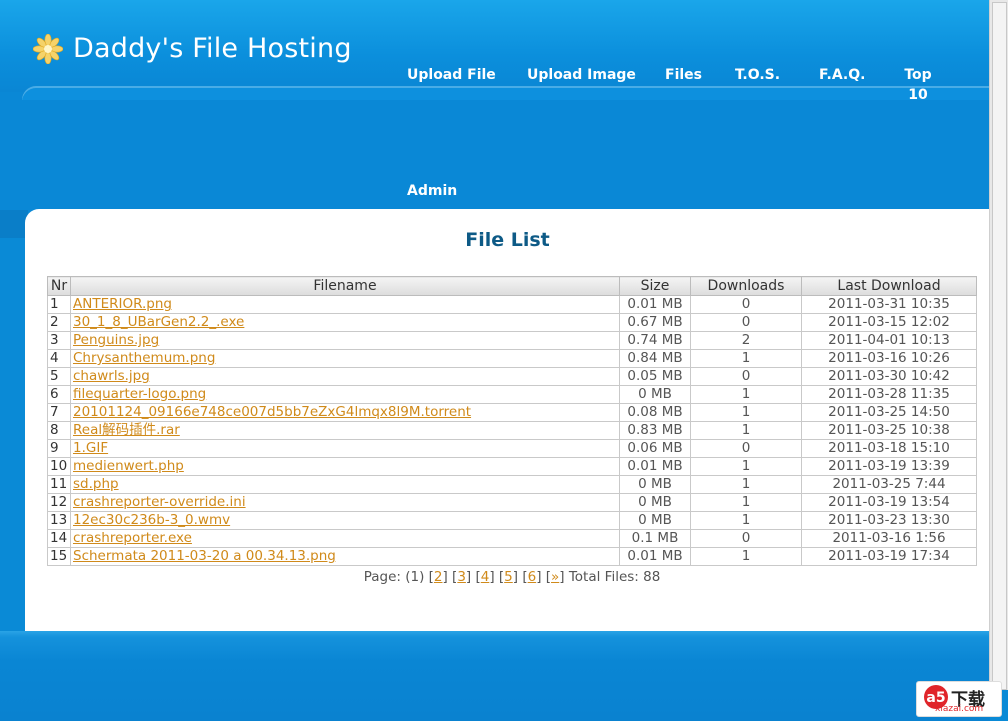 This screenshot has width=1008, height=721. Describe the element at coordinates (59, 484) in the screenshot. I see `row-number: 11` at that location.